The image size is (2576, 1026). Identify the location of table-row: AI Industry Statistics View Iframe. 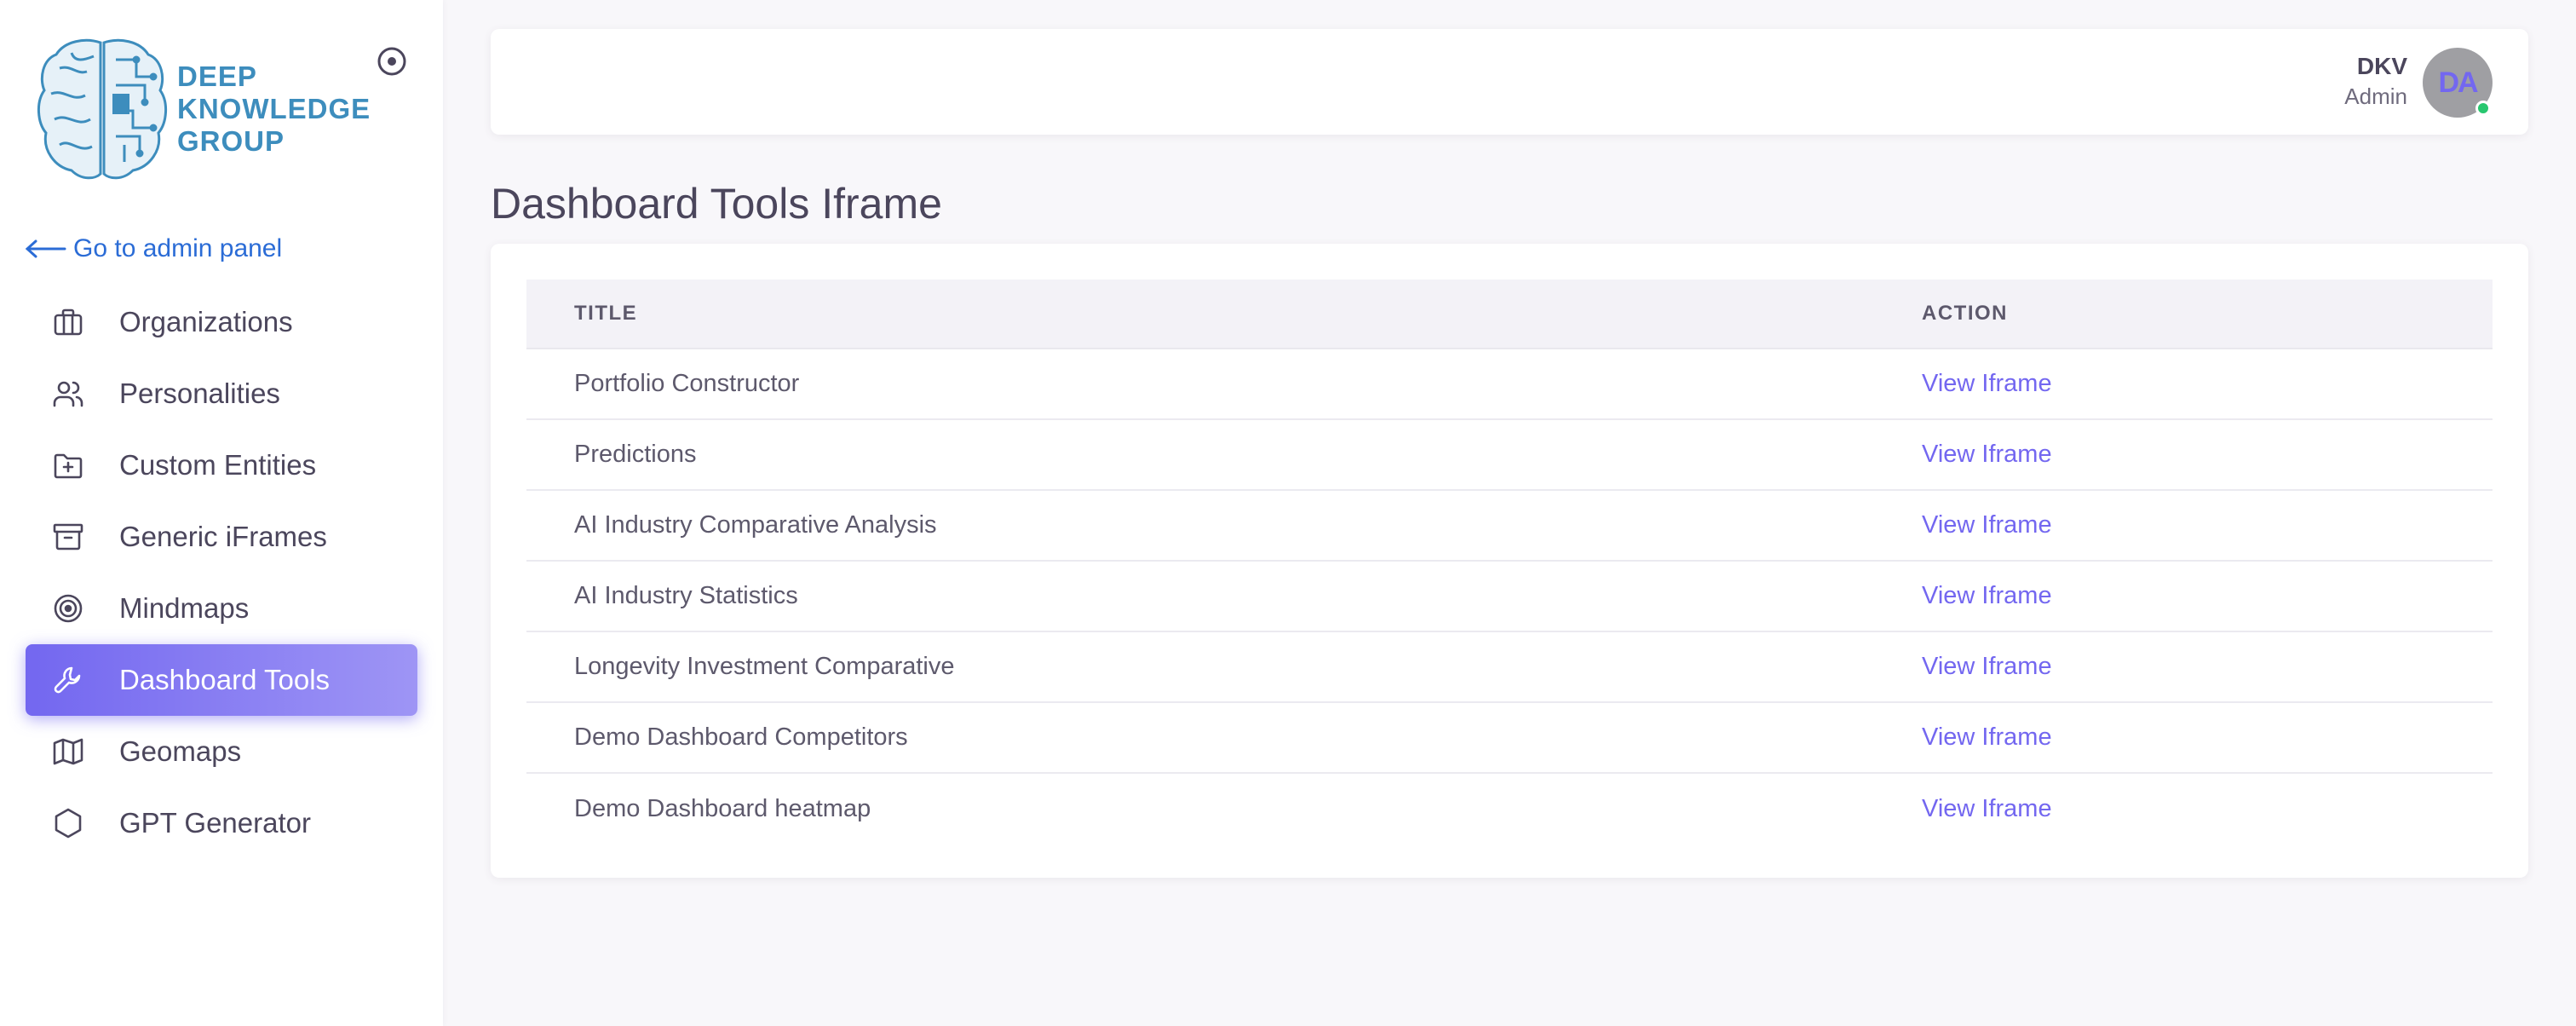
(1510, 597).